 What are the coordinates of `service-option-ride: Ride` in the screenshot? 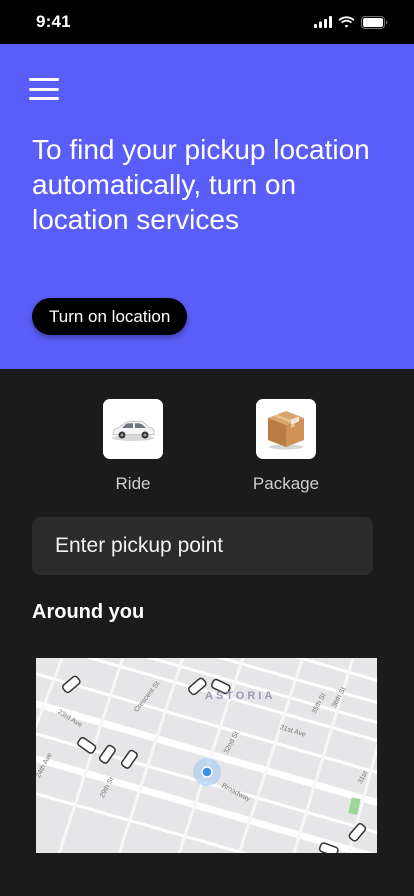 It's located at (133, 446).